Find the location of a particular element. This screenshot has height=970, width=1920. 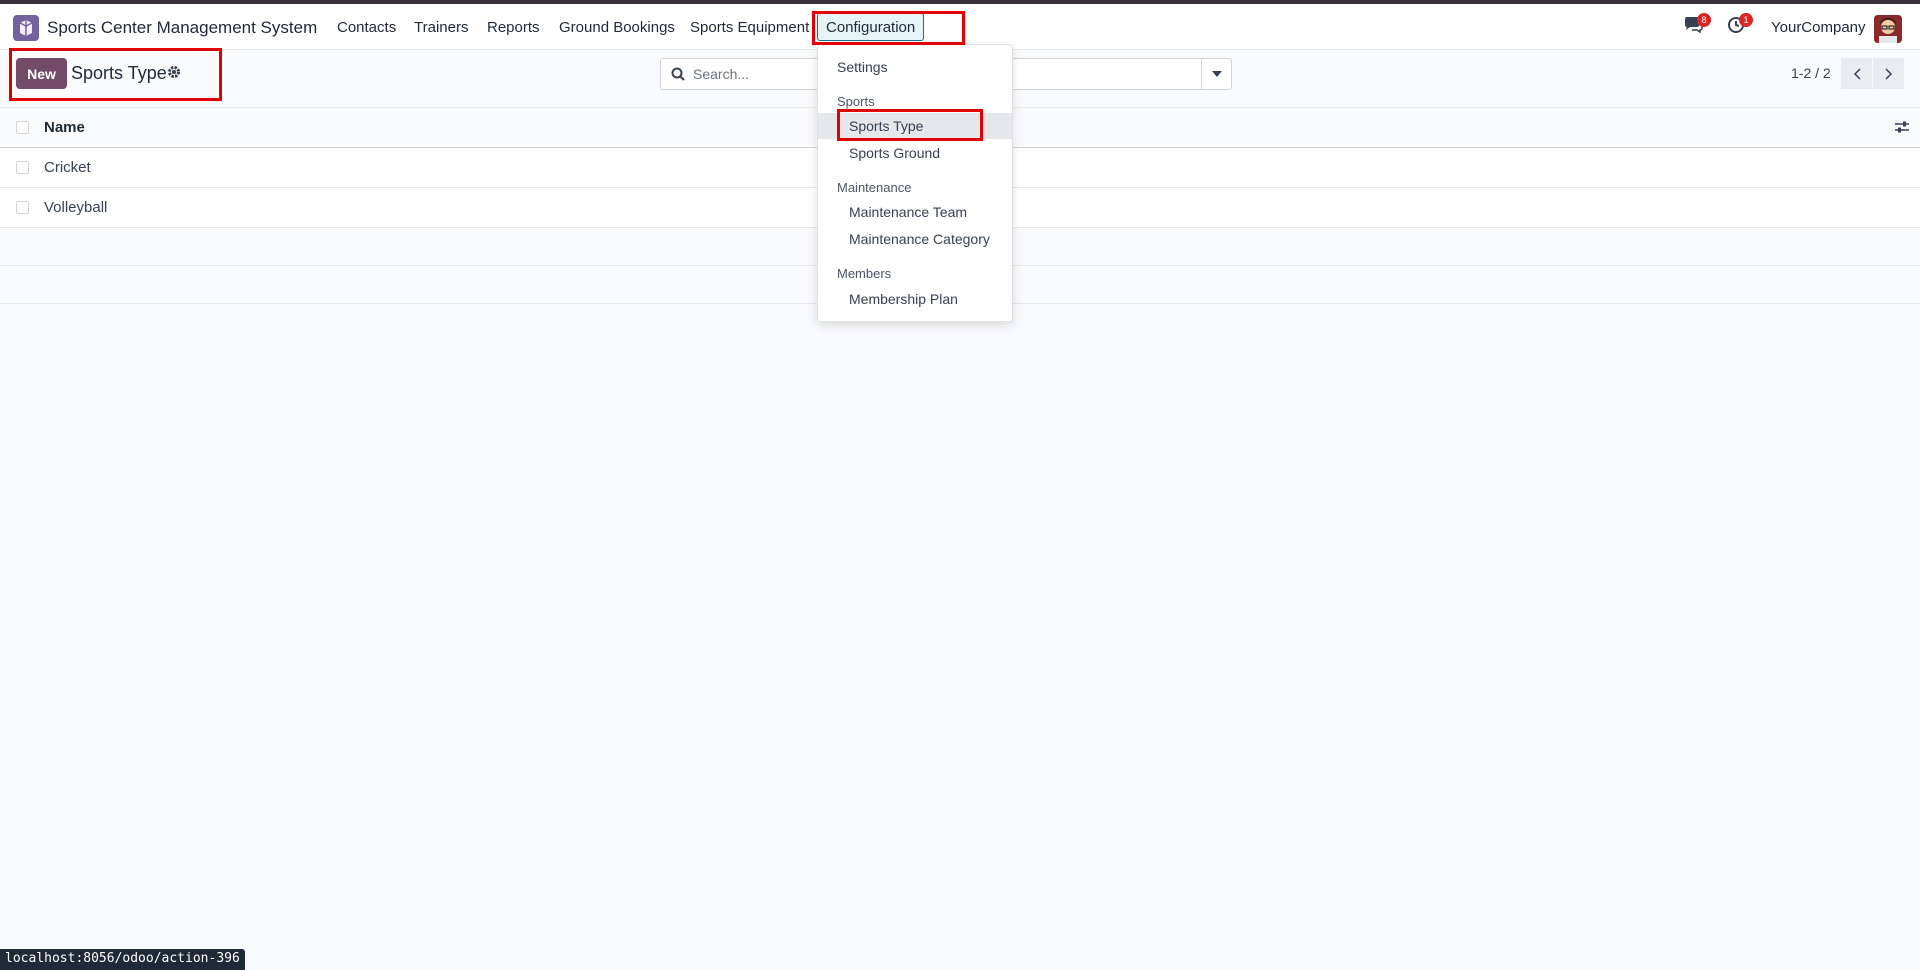

menu-item-label: Maintenance Team is located at coordinates (908, 212).